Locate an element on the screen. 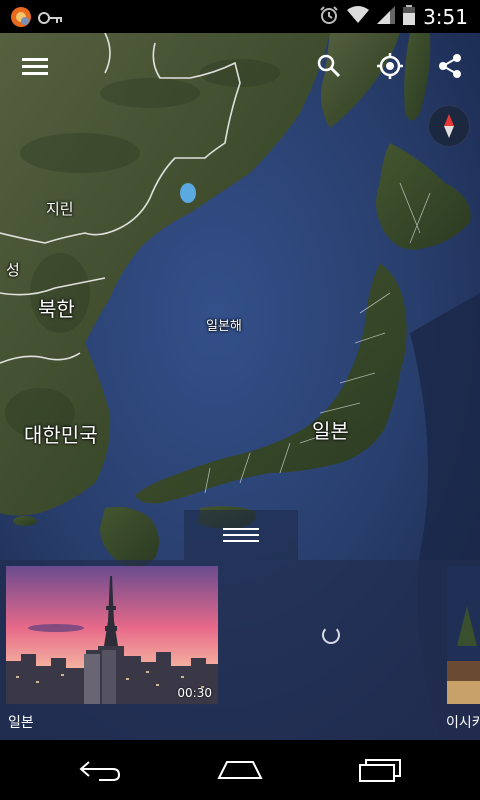 The height and width of the screenshot is (800, 480). compass-icon is located at coordinates (449, 126).